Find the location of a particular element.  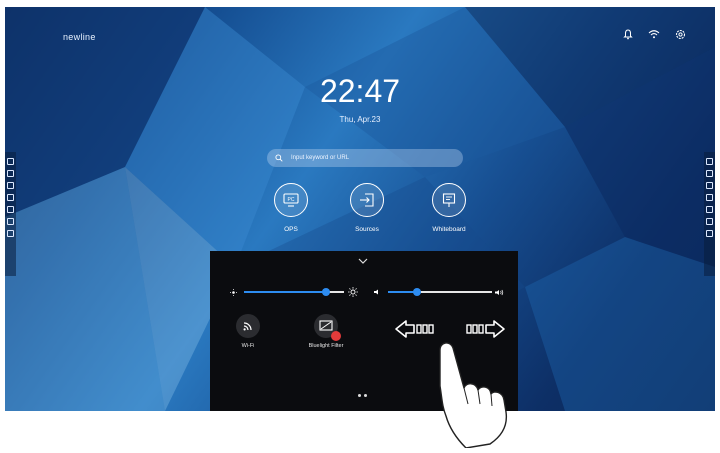

bluelight-filter-icon is located at coordinates (327, 327).